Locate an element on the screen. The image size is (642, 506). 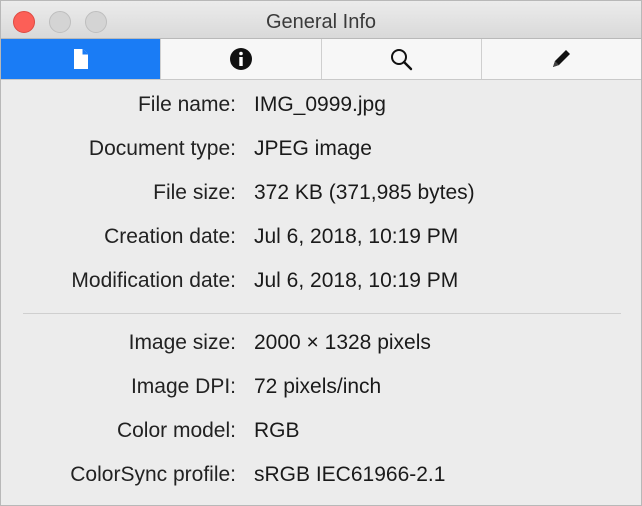
document-icon is located at coordinates (81, 59).